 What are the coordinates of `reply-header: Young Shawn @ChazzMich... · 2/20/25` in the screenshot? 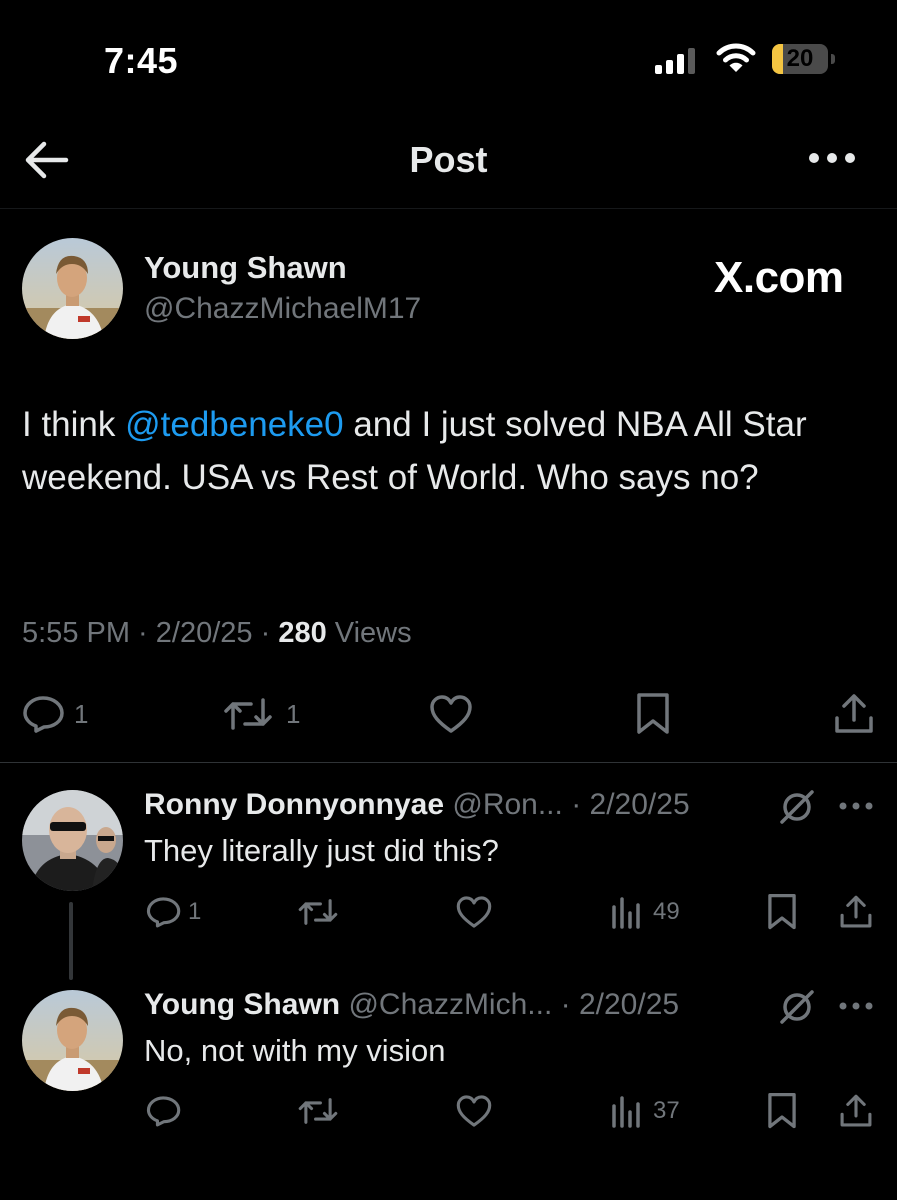 It's located at (412, 1004).